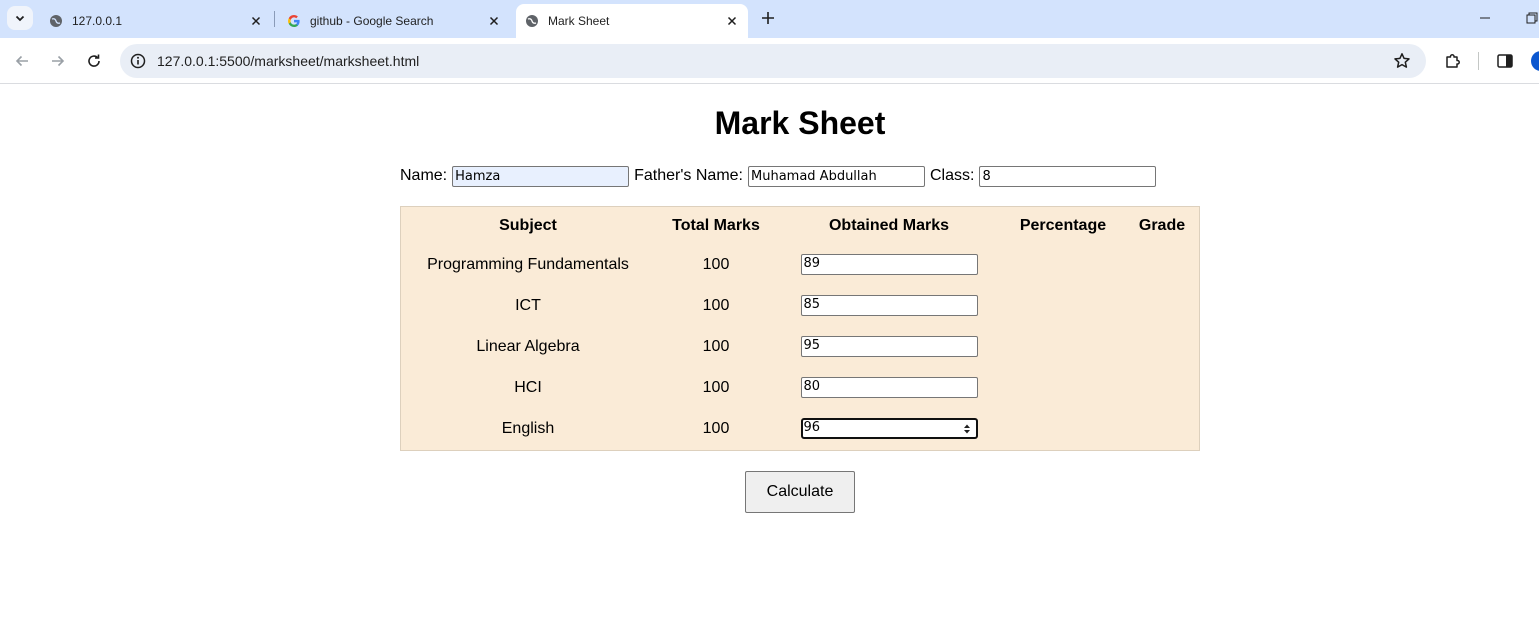  Describe the element at coordinates (97, 21) in the screenshot. I see `tab-title: 127.0.0.1` at that location.